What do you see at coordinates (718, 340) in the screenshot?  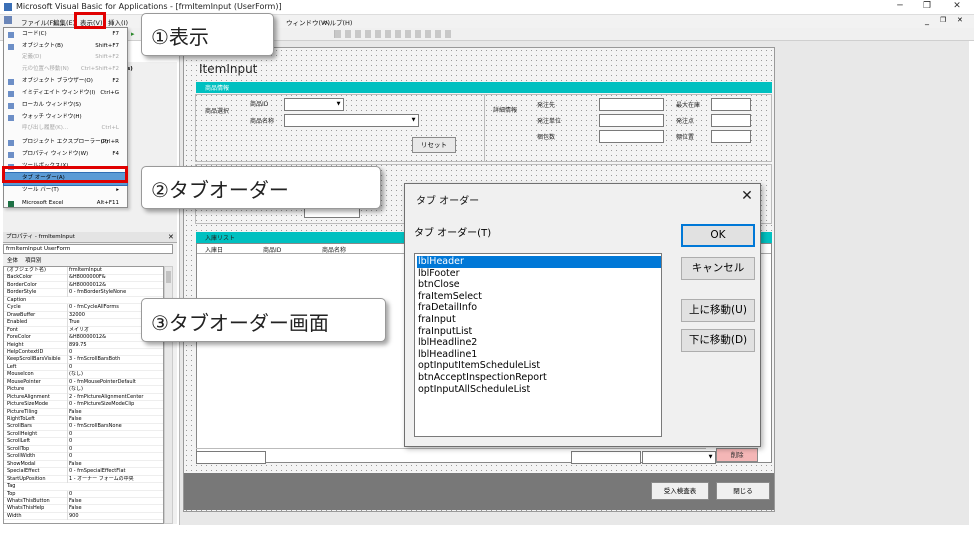 I see `move-down-button: 下に移動(D)` at bounding box center [718, 340].